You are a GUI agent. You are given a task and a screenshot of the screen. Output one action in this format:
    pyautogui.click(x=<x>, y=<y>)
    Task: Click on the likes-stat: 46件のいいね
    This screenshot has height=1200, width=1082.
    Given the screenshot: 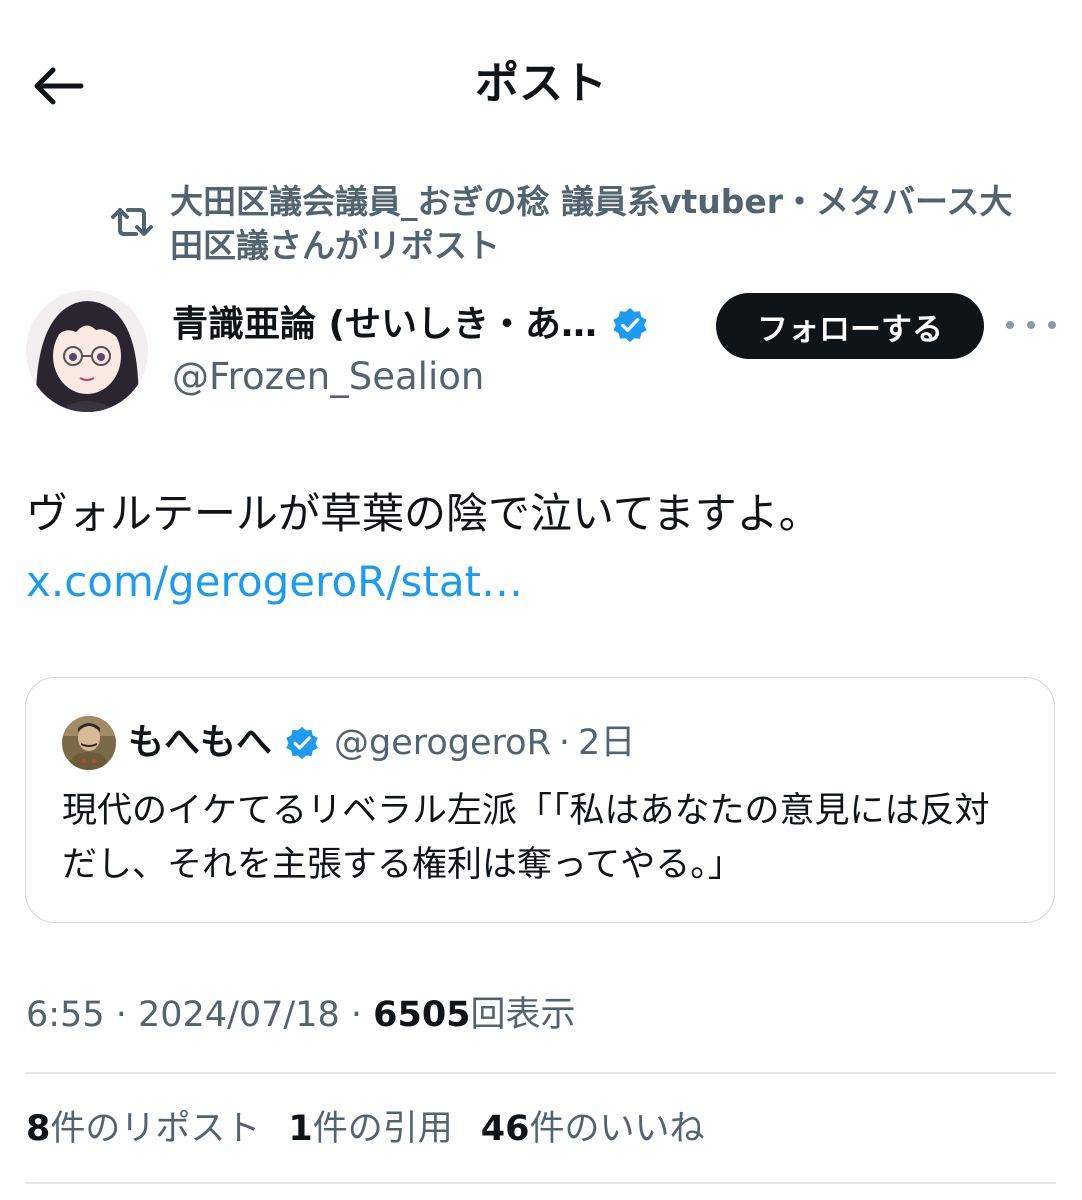 What is the action you would take?
    pyautogui.click(x=593, y=1129)
    